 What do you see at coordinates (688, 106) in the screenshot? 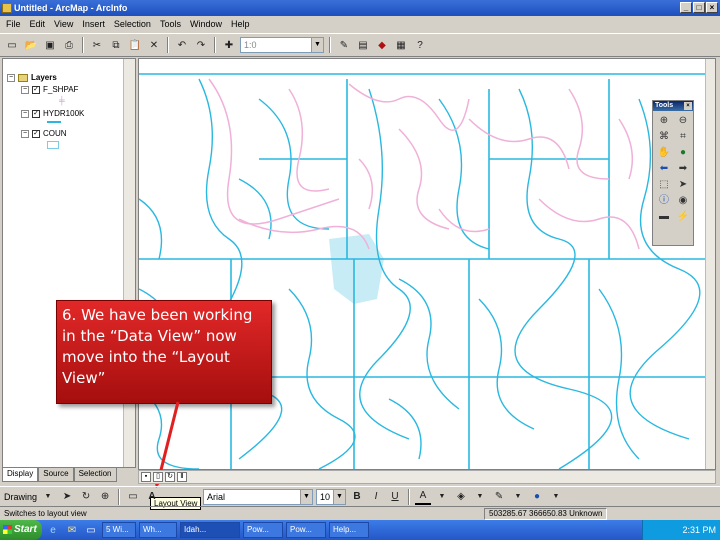
I see `close-icon: ×` at bounding box center [688, 106].